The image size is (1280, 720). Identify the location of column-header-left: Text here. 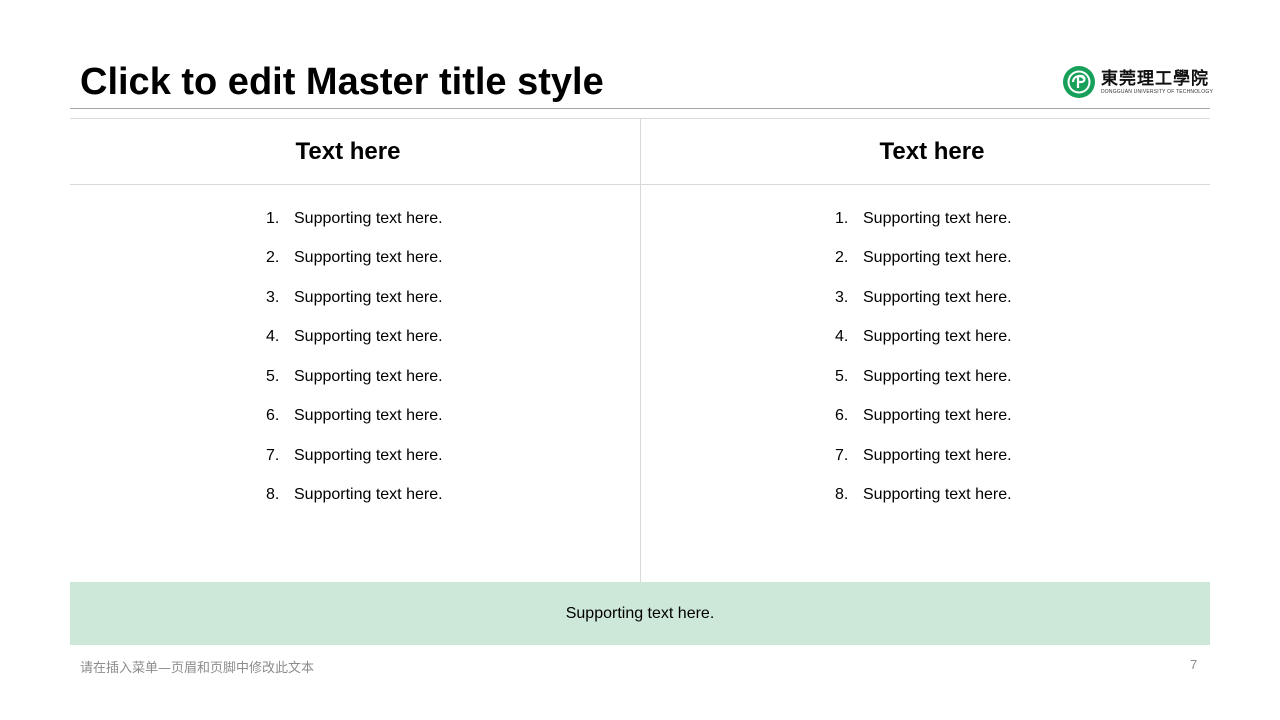
(348, 151).